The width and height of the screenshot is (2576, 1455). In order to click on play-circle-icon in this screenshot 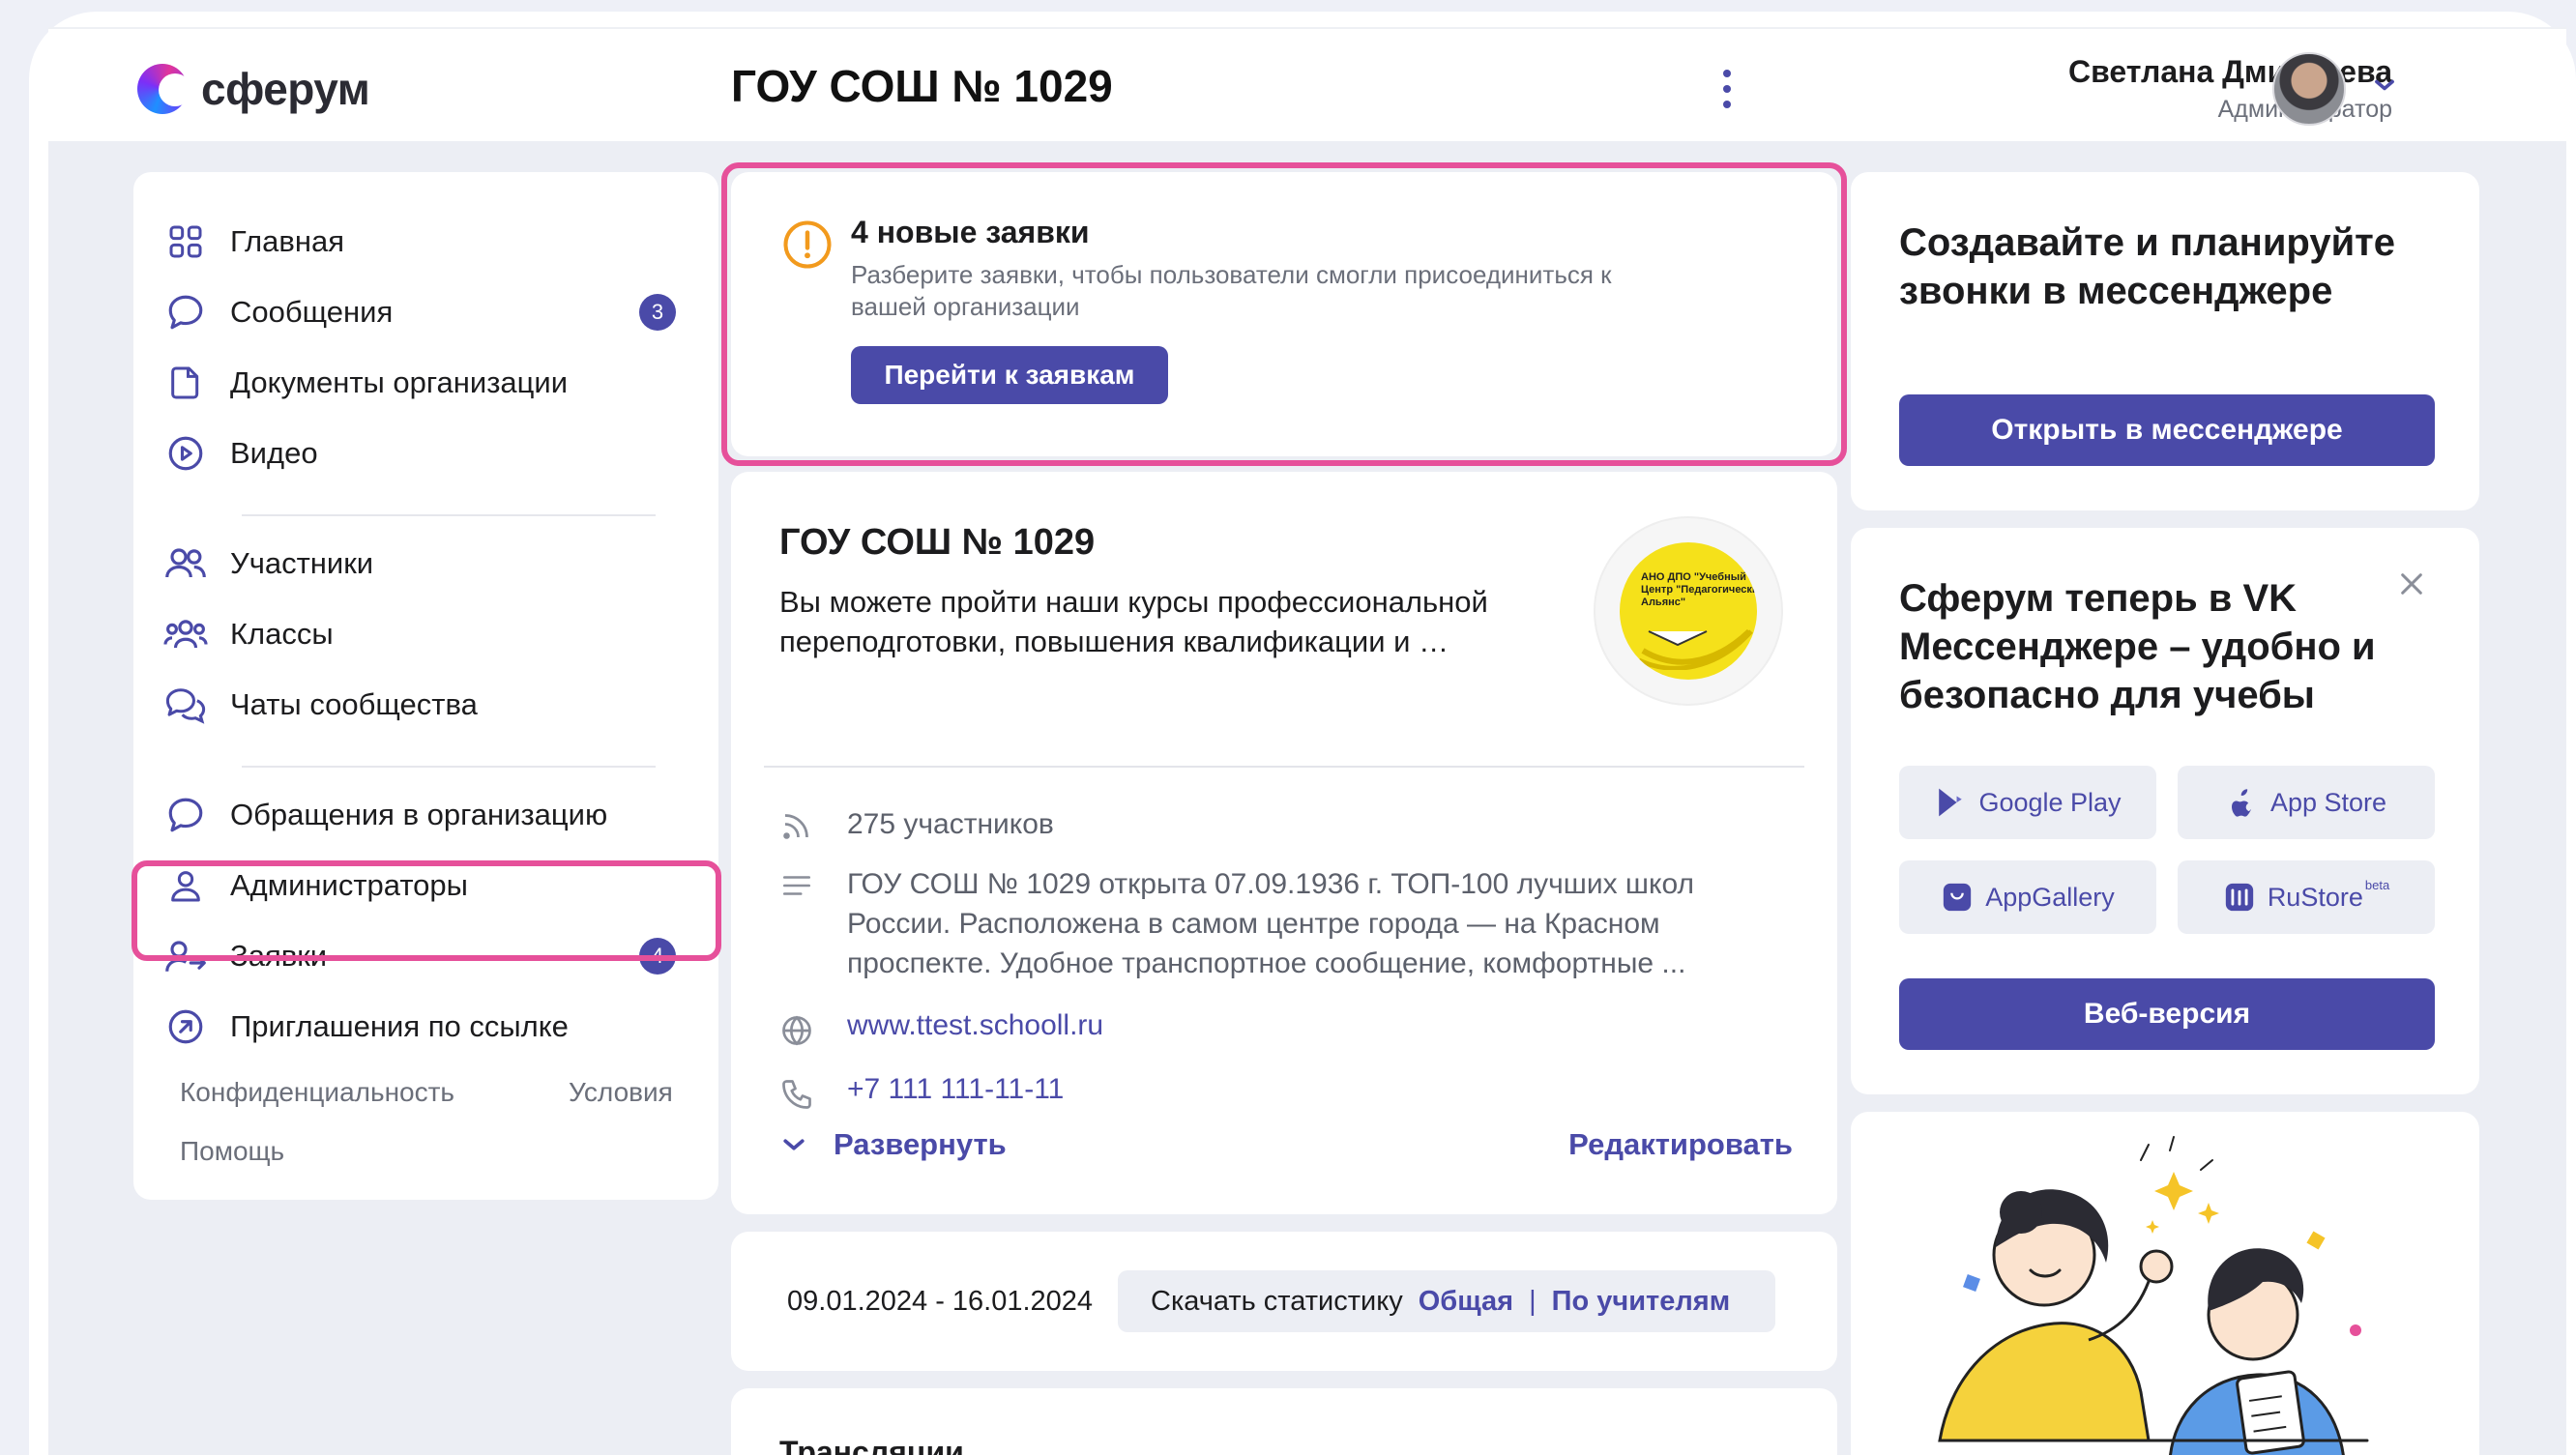, I will do `click(185, 454)`.